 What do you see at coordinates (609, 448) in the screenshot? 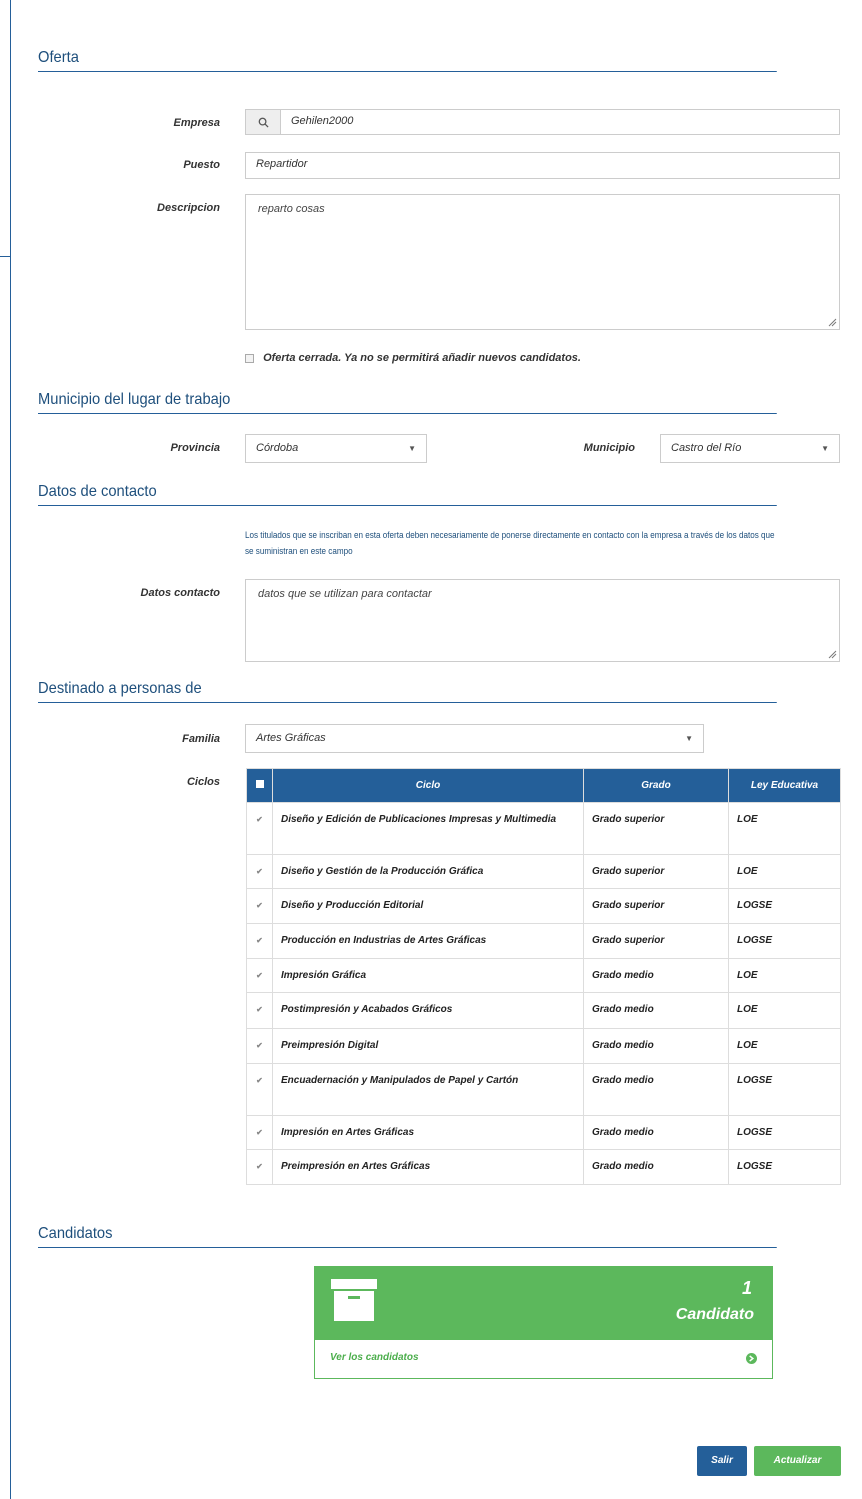
I see `municipio-label: Municipio` at bounding box center [609, 448].